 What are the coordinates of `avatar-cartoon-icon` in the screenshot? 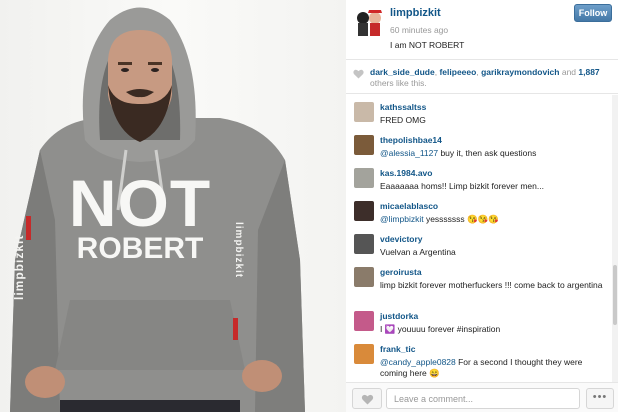 It's located at (369, 21).